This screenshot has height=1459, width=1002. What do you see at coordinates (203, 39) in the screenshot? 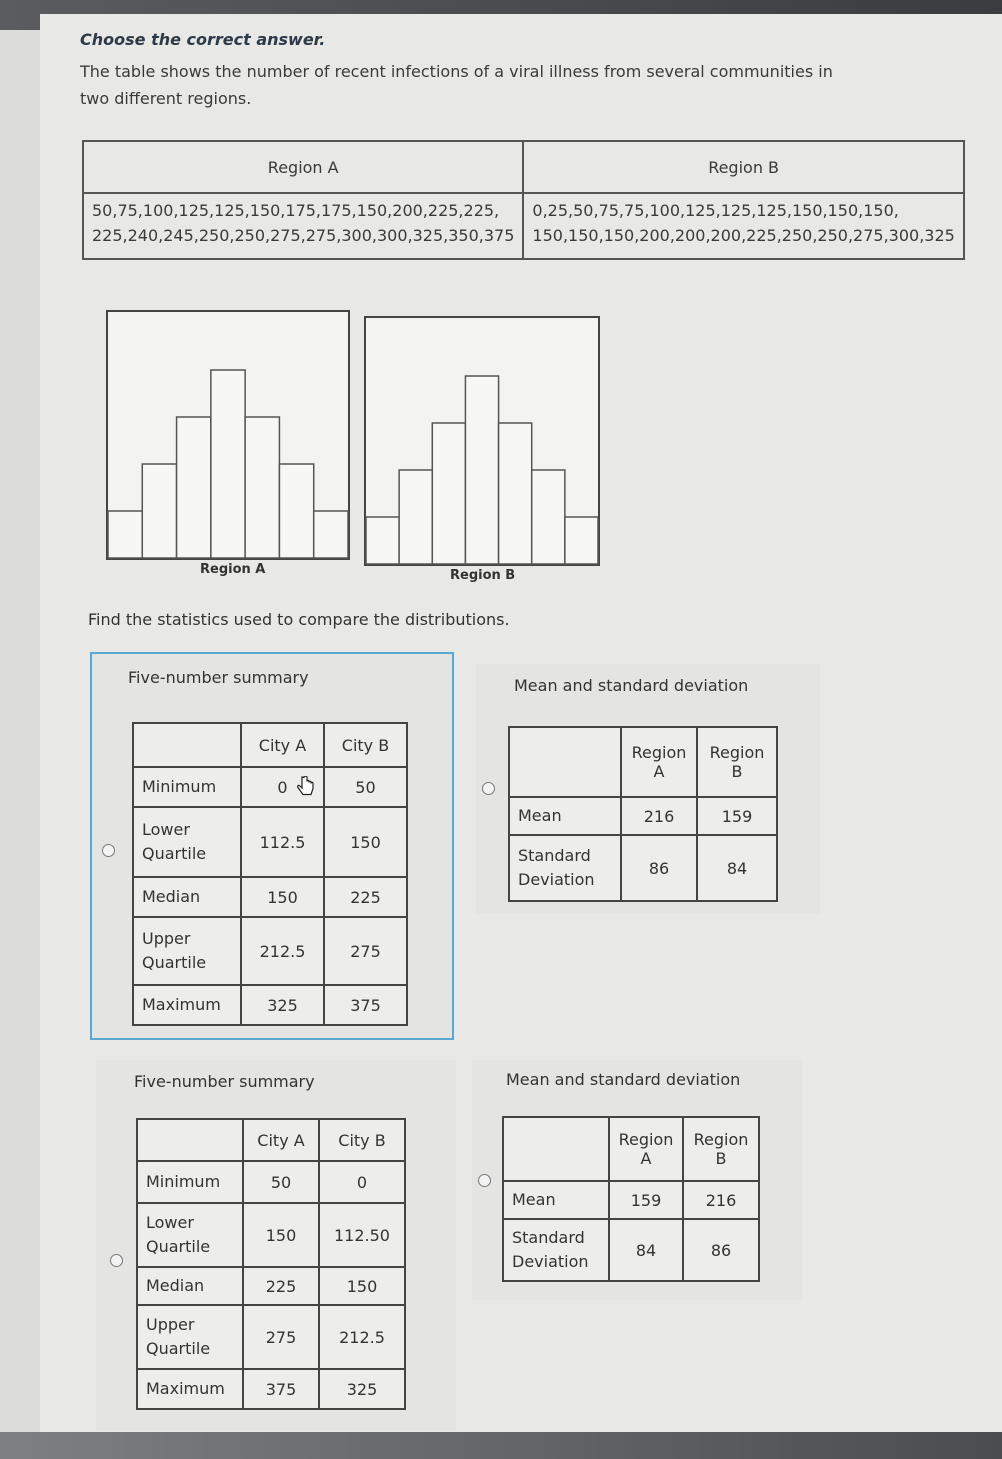
I see `instruction: Choose the correct answer.` at bounding box center [203, 39].